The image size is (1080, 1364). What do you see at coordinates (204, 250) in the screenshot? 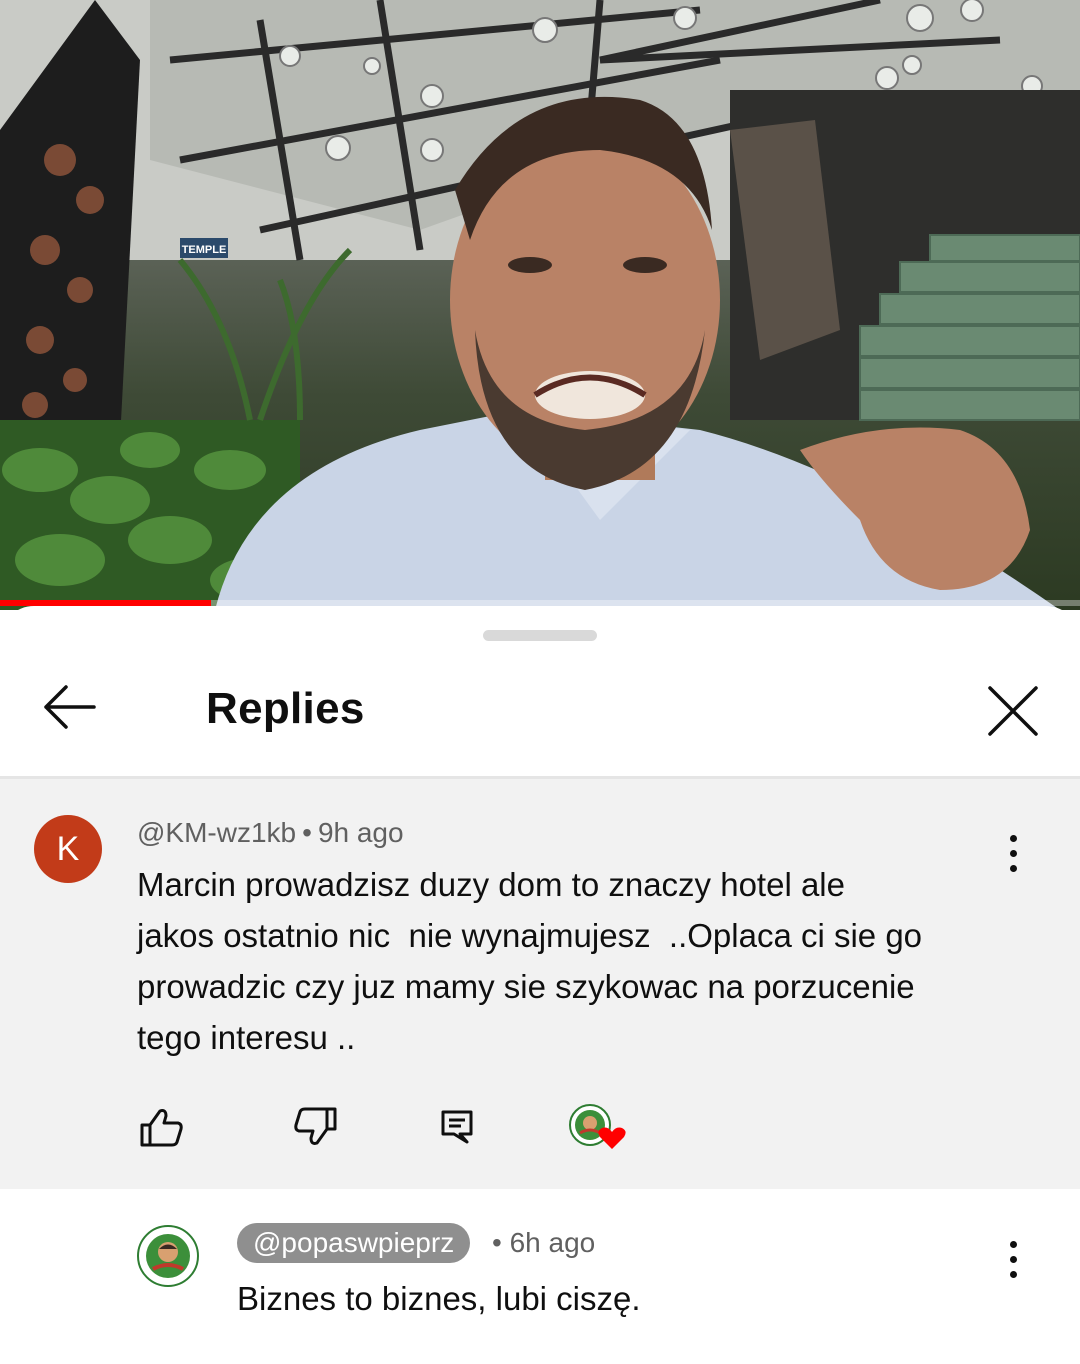
I see `temple-sign: TEMPLE` at bounding box center [204, 250].